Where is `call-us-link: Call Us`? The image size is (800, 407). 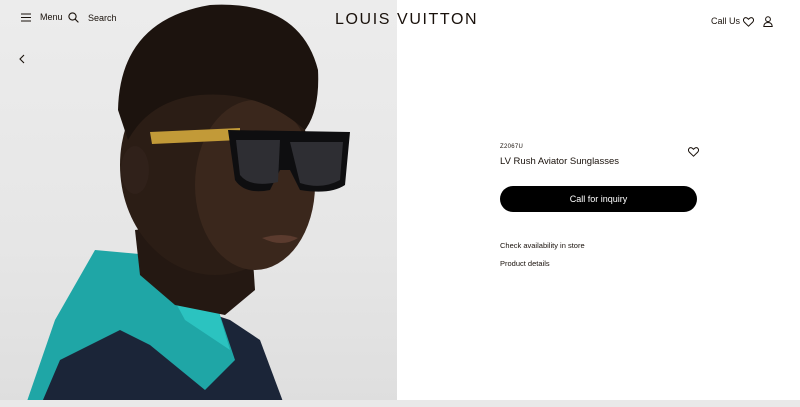
call-us-link: Call Us is located at coordinates (725, 21).